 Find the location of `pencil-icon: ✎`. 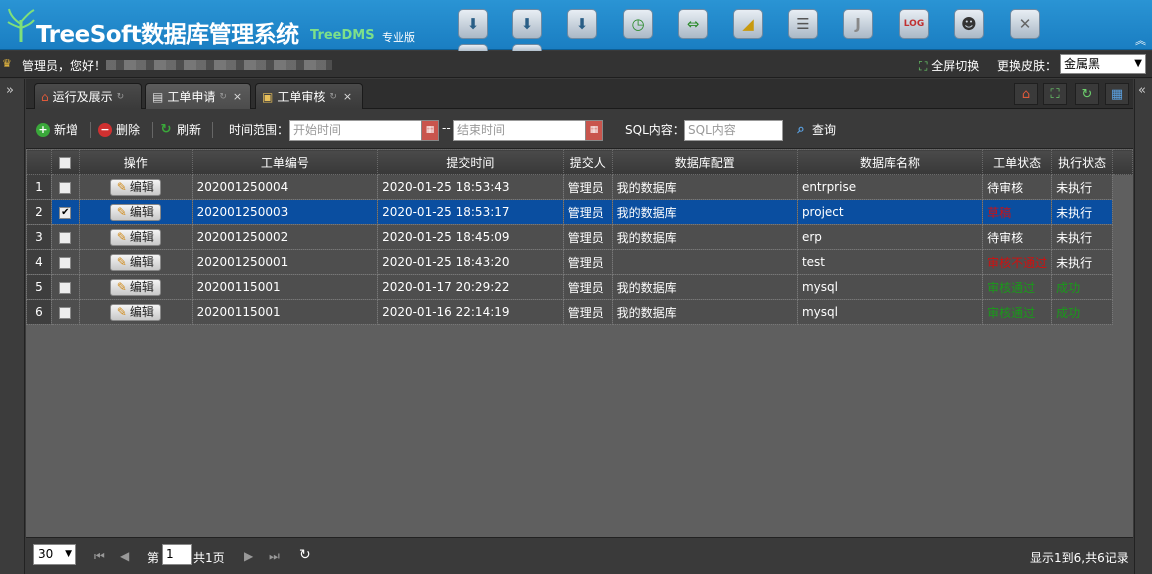

pencil-icon: ✎ is located at coordinates (121, 236).